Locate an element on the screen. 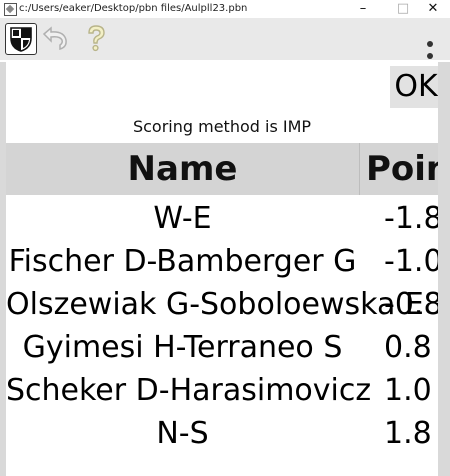 Image resolution: width=450 pixels, height=476 pixels. table-row: Fischer D-Bamberger G -1.0 is located at coordinates (222, 262).